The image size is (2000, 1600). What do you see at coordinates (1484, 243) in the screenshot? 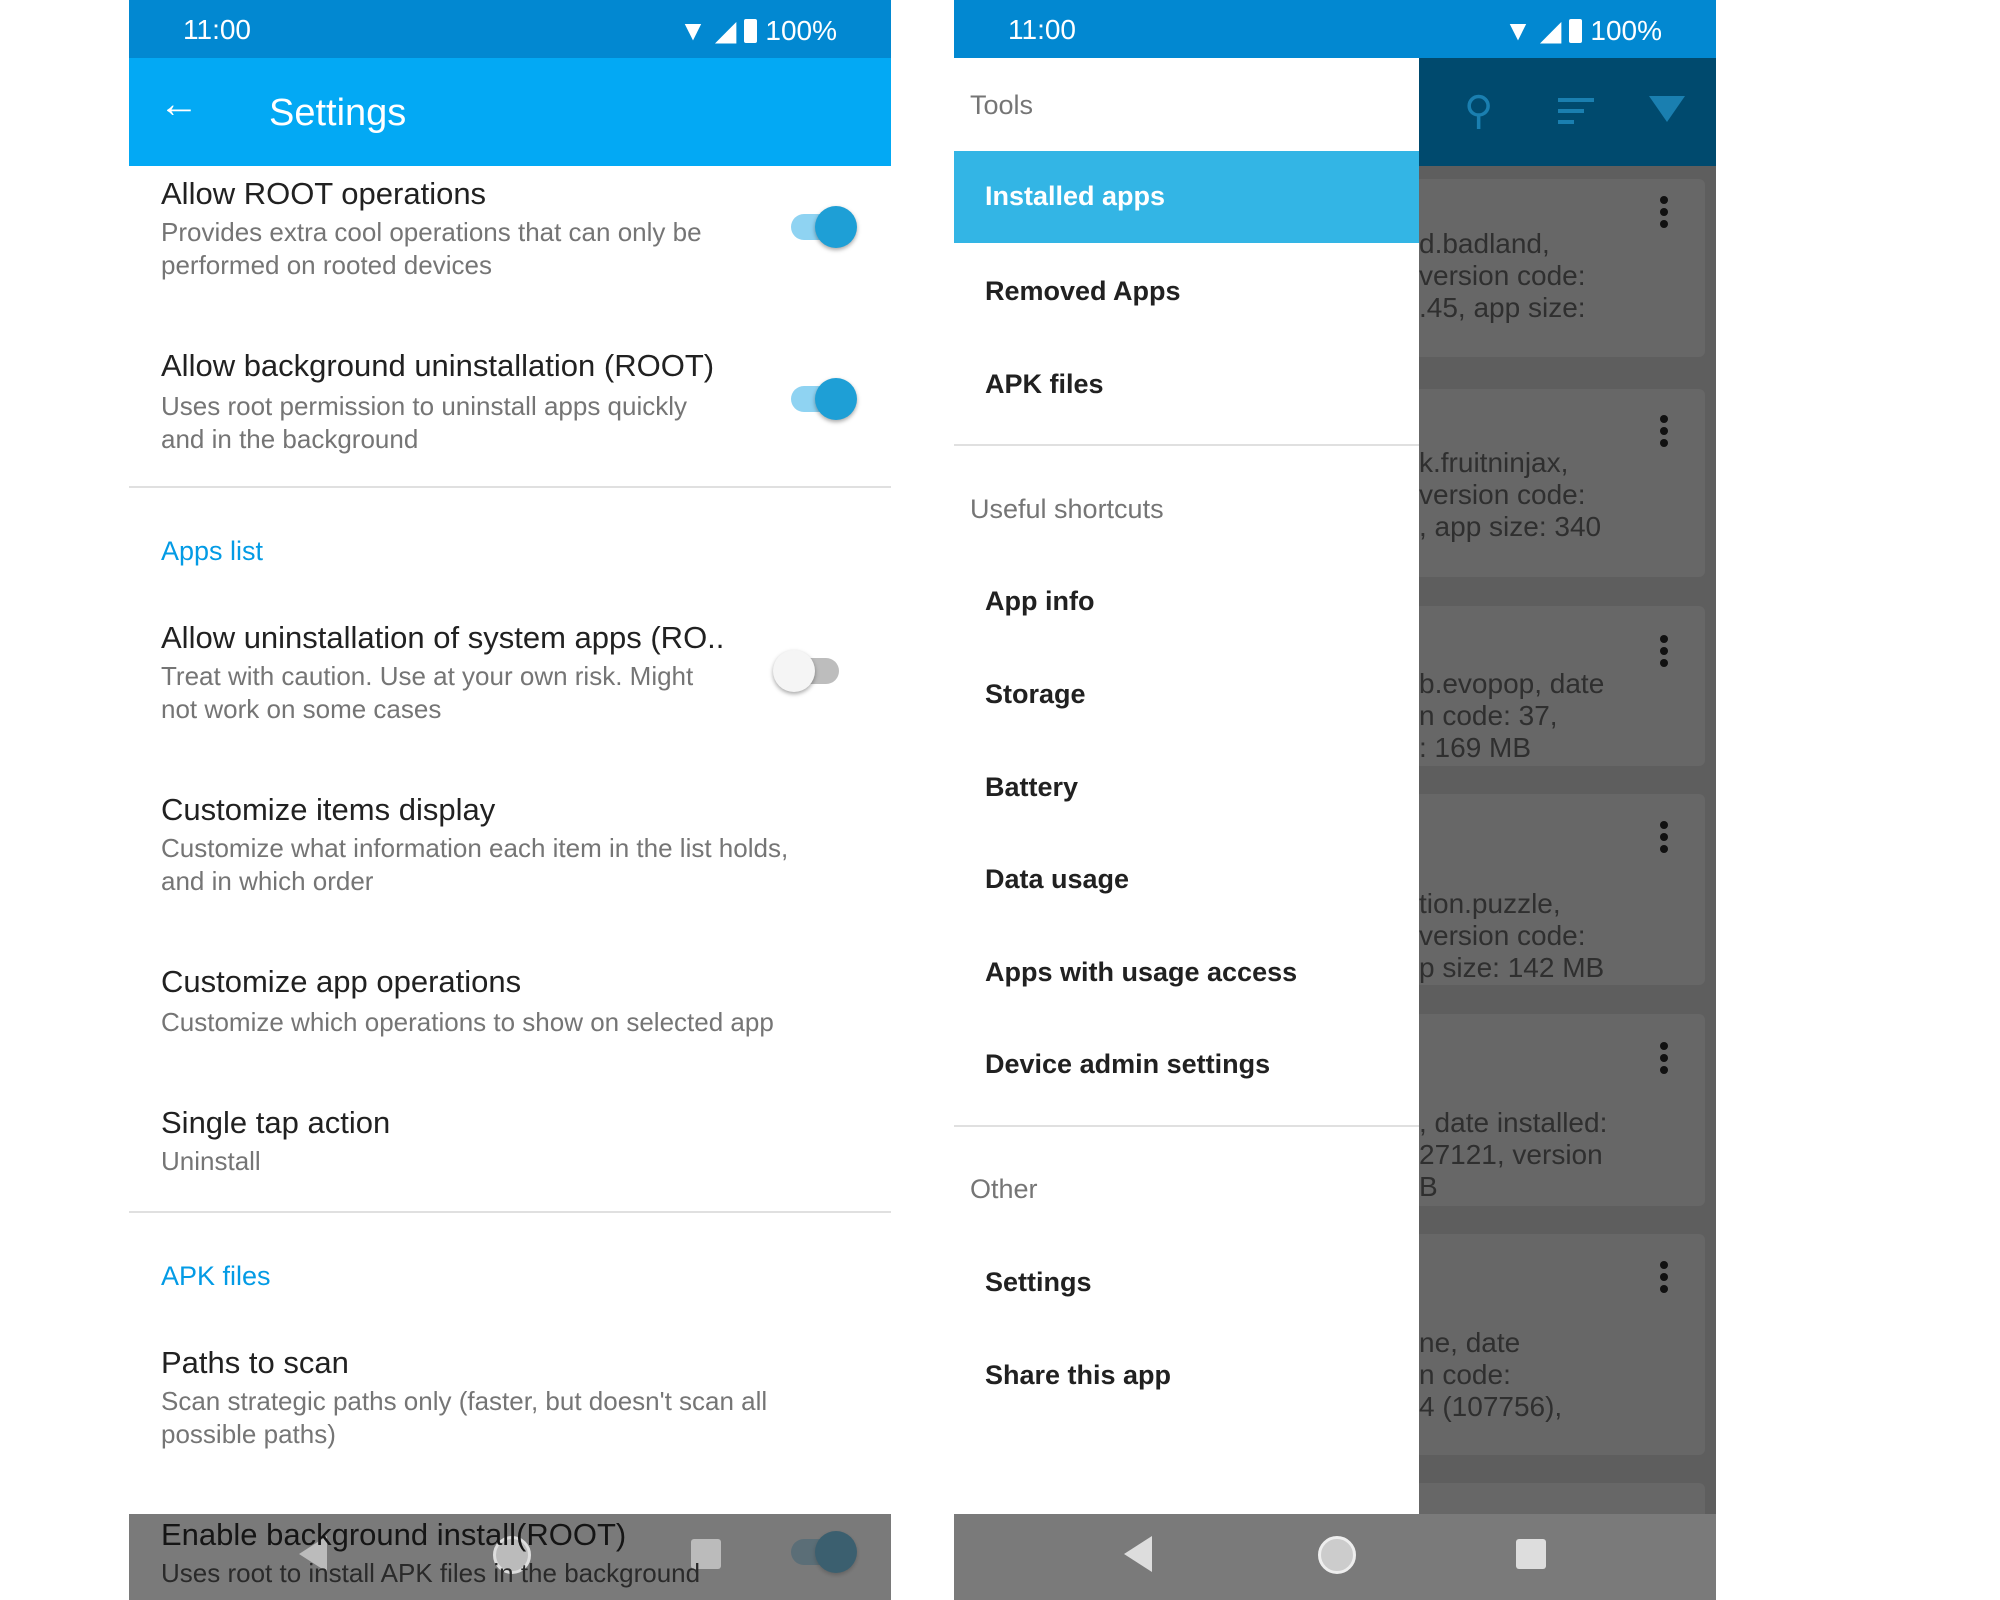
I see `app-card-text: d.badland,` at bounding box center [1484, 243].